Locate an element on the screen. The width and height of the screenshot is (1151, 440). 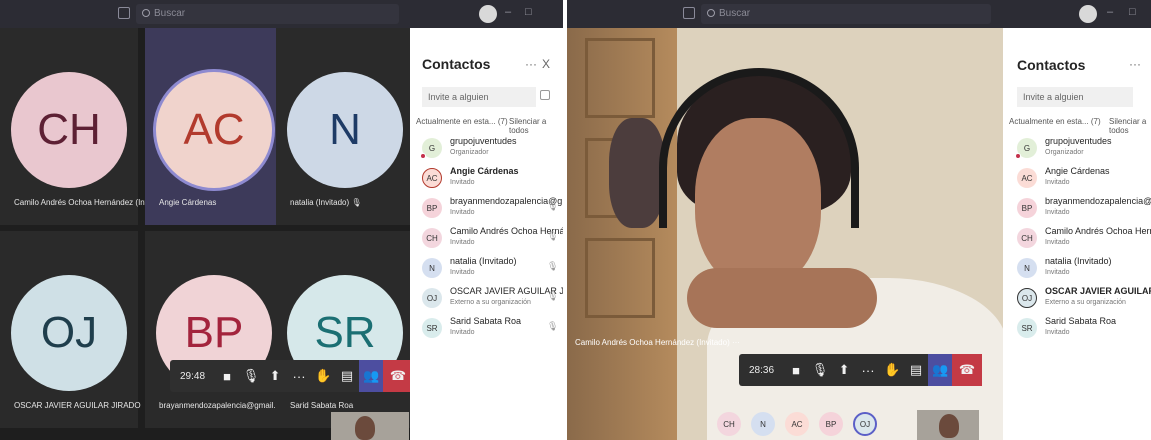
participant-name: Angie Cárdenas is located at coordinates (188, 202).